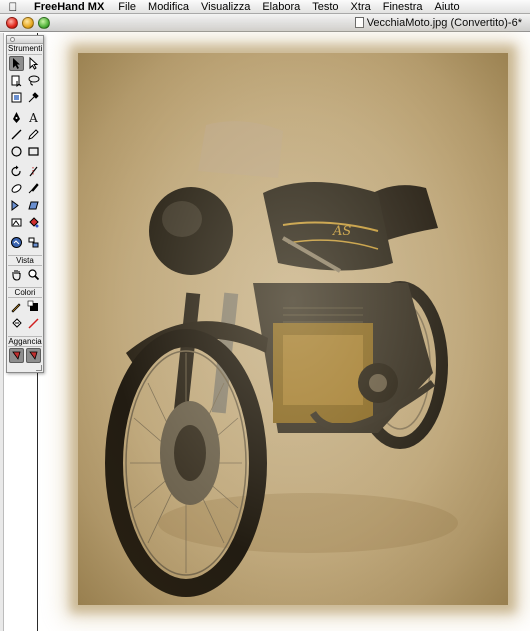 The height and width of the screenshot is (631, 530). What do you see at coordinates (69, 7) in the screenshot?
I see `menu-app-name: FreeHand MX` at bounding box center [69, 7].